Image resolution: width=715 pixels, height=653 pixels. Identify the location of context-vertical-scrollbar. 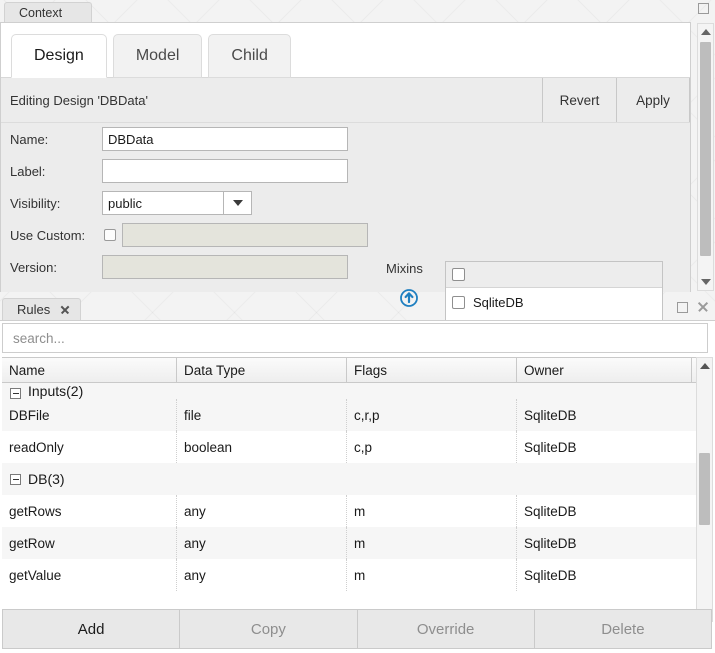
(705, 157).